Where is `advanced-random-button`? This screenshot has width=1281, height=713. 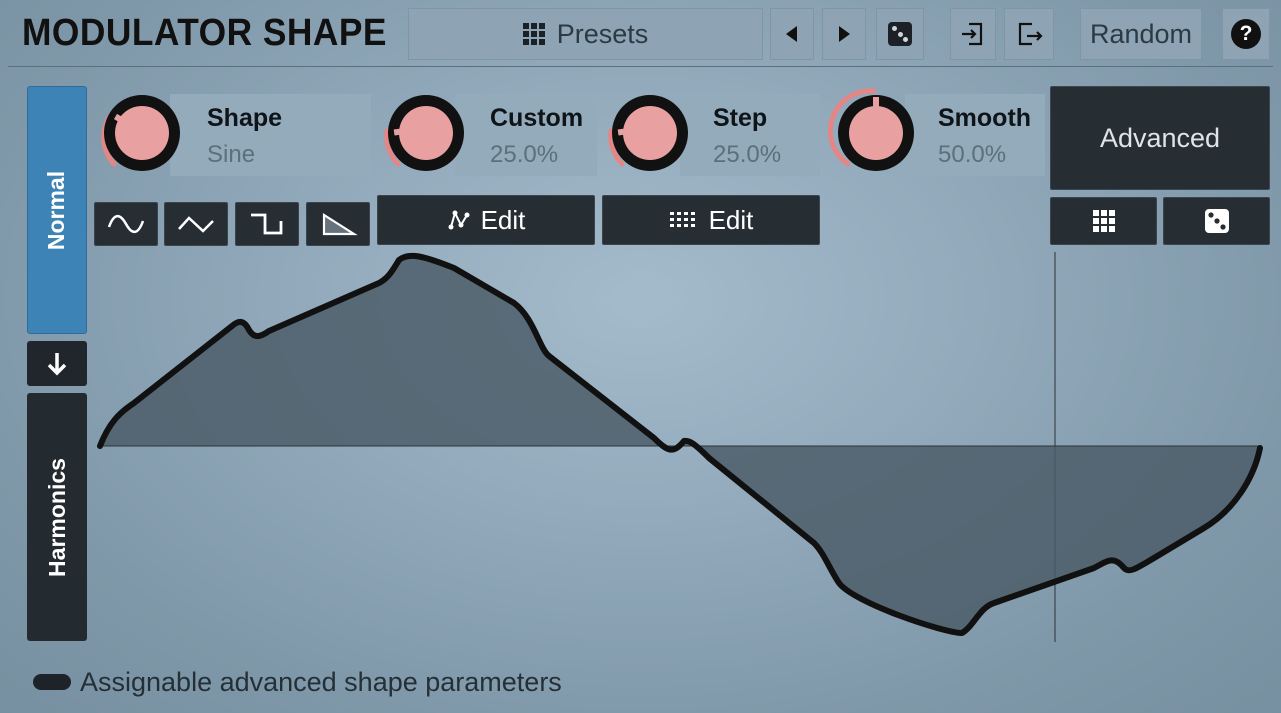
advanced-random-button is located at coordinates (1216, 221).